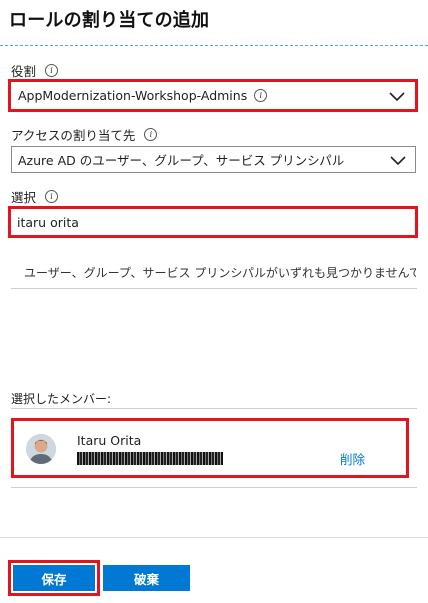 Image resolution: width=428 pixels, height=603 pixels. Describe the element at coordinates (214, 45) in the screenshot. I see `header-divider` at that location.